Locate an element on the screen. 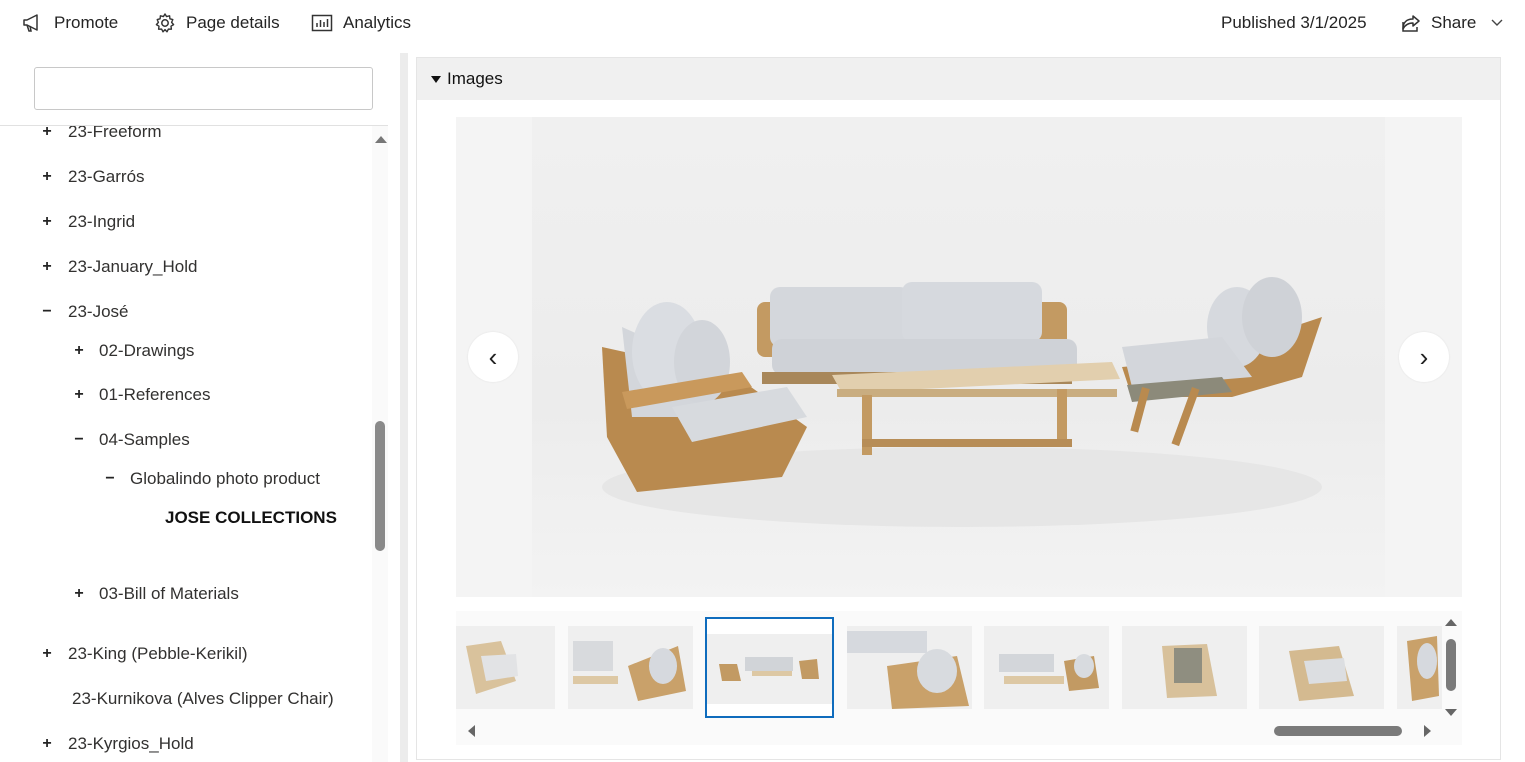 The height and width of the screenshot is (762, 1525). share-label: Share is located at coordinates (1454, 22).